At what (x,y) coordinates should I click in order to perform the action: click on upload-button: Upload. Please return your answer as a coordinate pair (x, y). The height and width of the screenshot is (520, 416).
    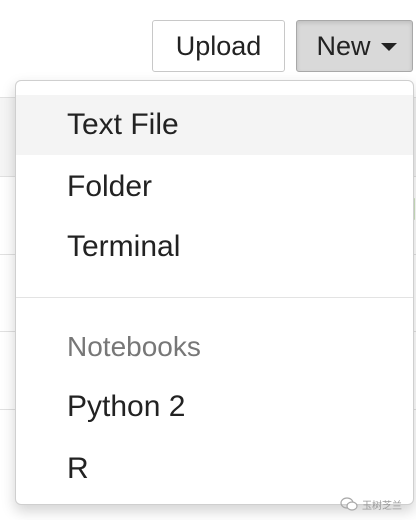
    Looking at the image, I should click on (218, 46).